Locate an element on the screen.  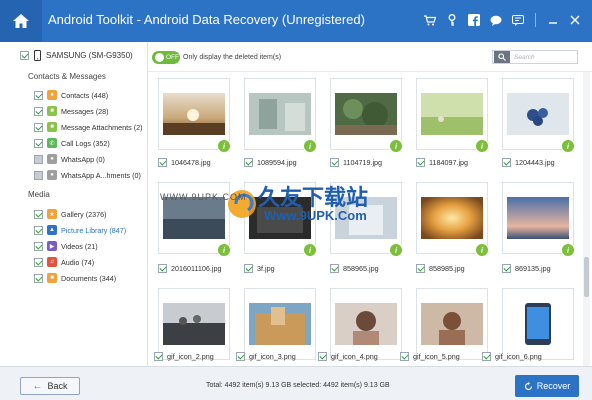
search-input: Search is located at coordinates (535, 57).